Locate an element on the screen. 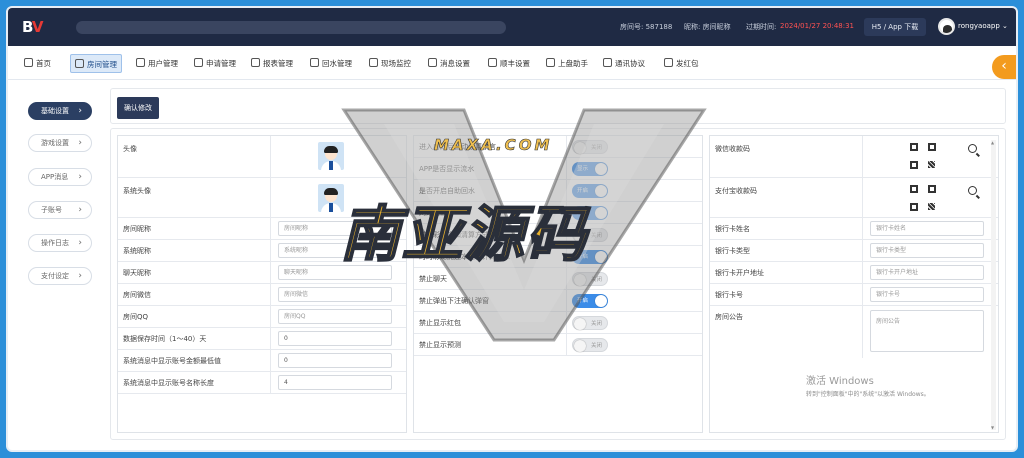 The image size is (1024, 458). setting-row-forbid-bet-confirm: 禁止弹出下注确认弹窗 开启 is located at coordinates (558, 301).